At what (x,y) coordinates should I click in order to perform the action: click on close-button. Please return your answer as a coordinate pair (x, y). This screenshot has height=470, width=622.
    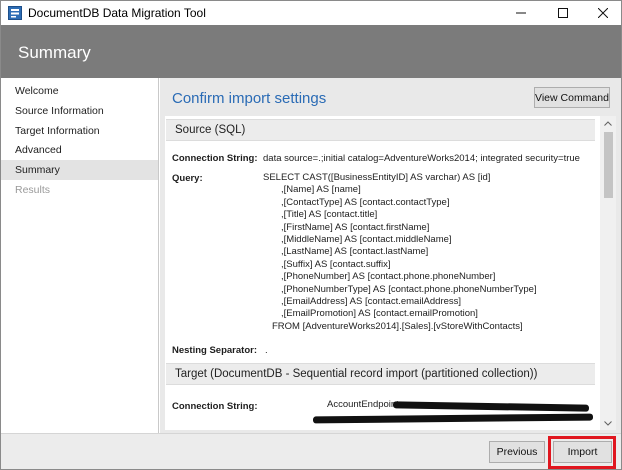
    Looking at the image, I should click on (602, 13).